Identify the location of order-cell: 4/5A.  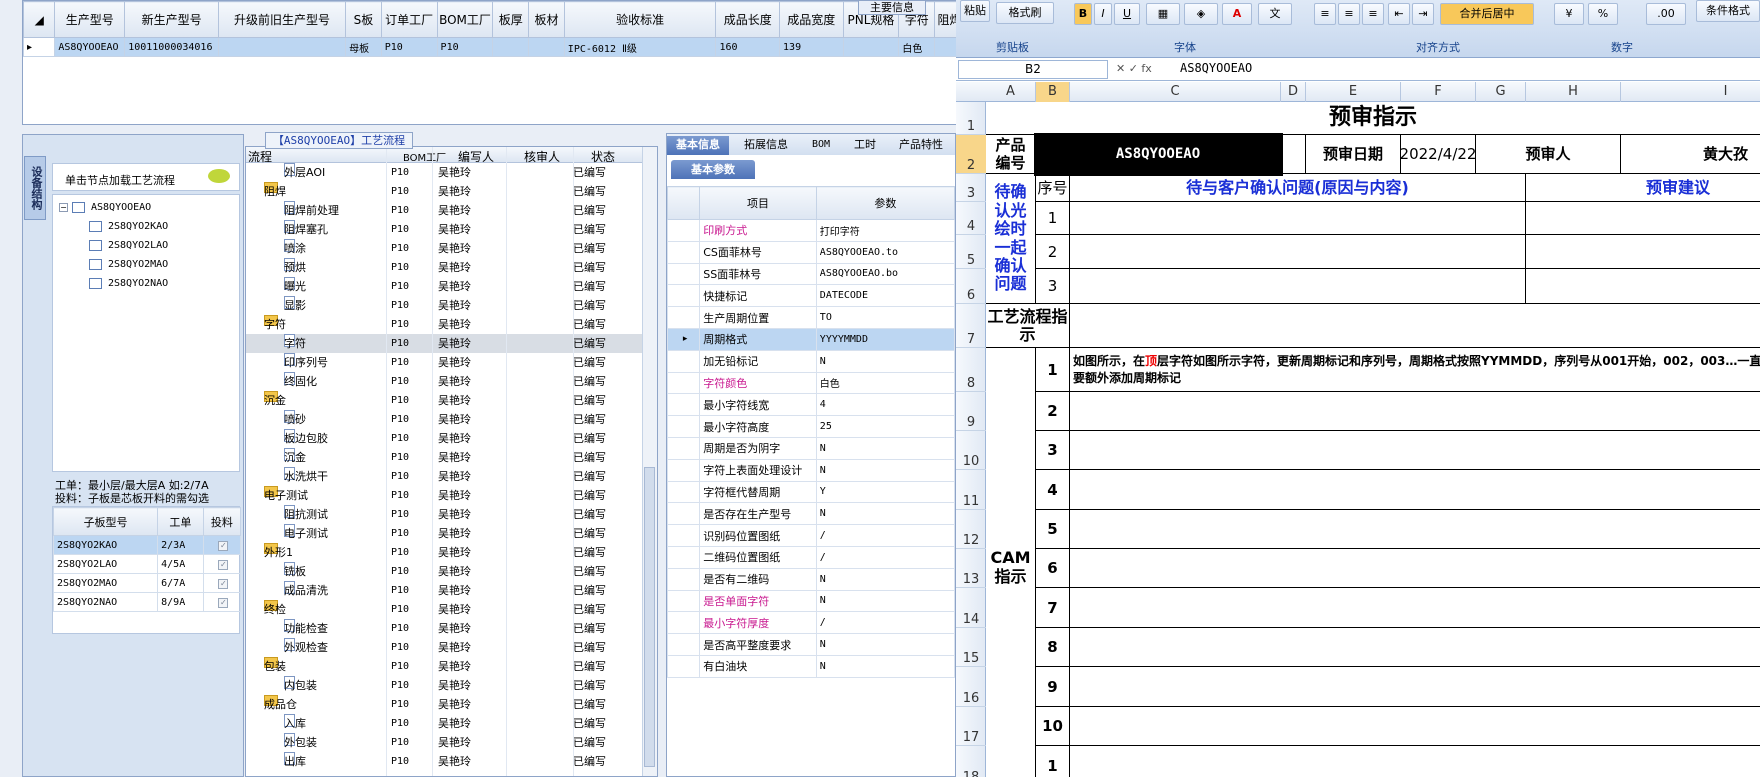
(180, 564).